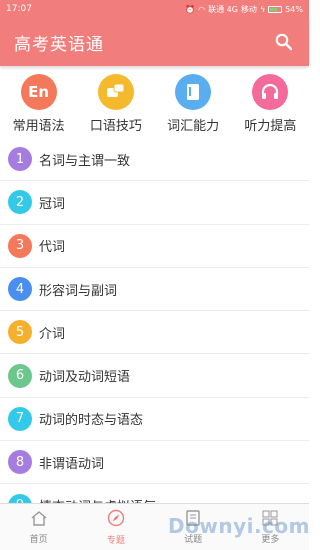  Describe the element at coordinates (85, 161) in the screenshot. I see `list-item-label: 名词与主谓一致` at that location.